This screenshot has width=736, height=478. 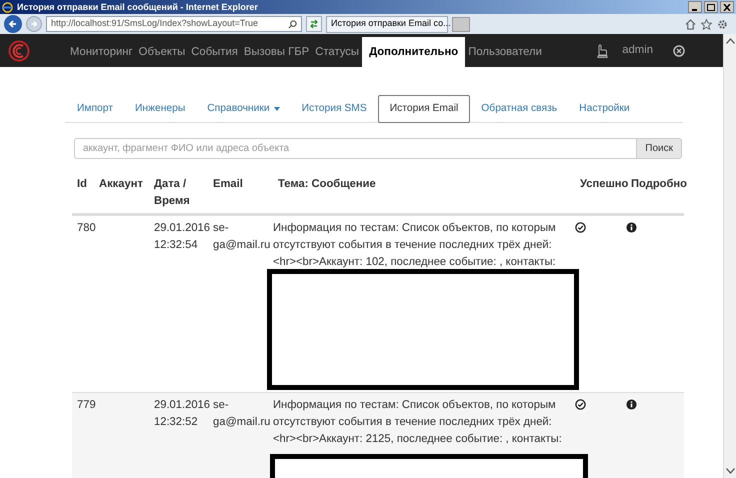 What do you see at coordinates (659, 148) in the screenshot?
I see `search-button: Поиск` at bounding box center [659, 148].